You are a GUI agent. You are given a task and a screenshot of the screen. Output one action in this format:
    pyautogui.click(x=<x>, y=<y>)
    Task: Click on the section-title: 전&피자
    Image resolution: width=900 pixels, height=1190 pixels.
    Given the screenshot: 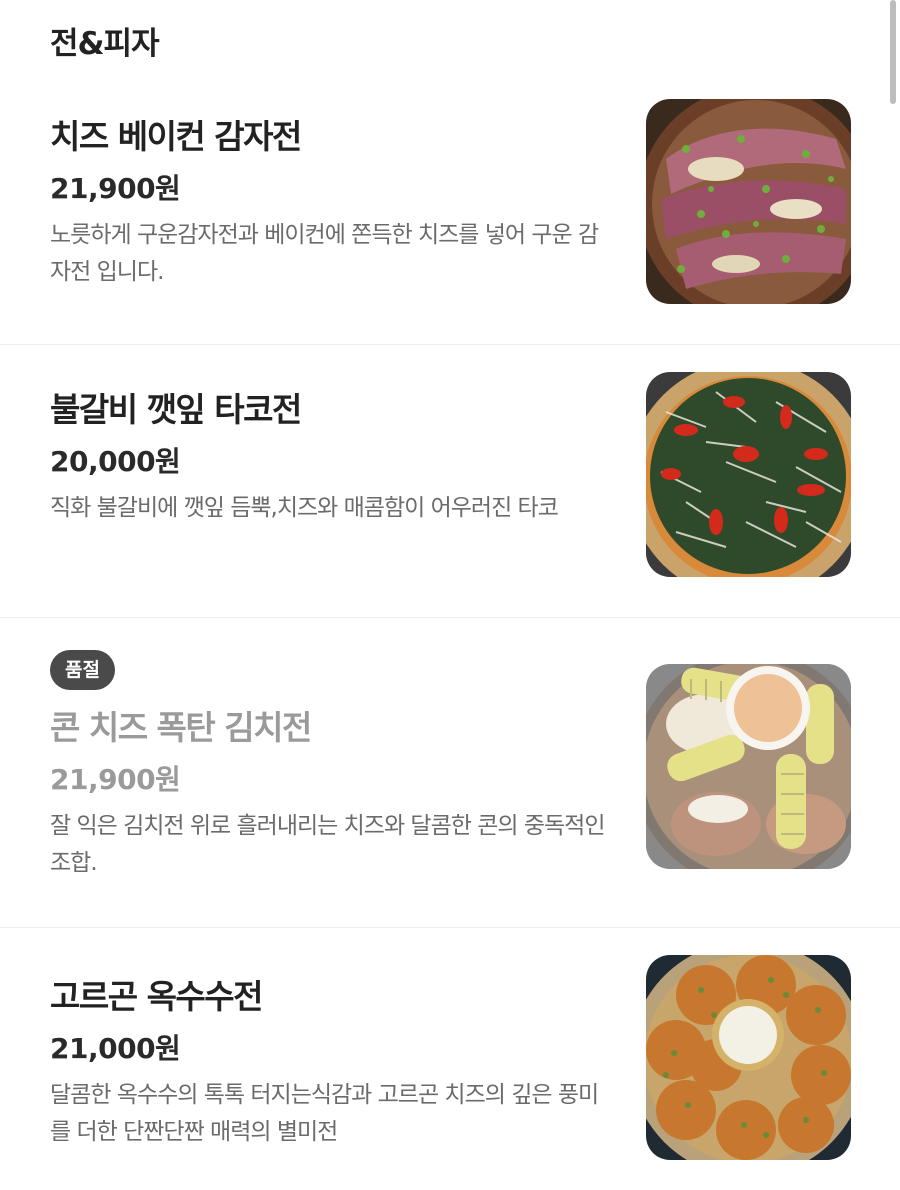 What is the action you would take?
    pyautogui.click(x=105, y=44)
    